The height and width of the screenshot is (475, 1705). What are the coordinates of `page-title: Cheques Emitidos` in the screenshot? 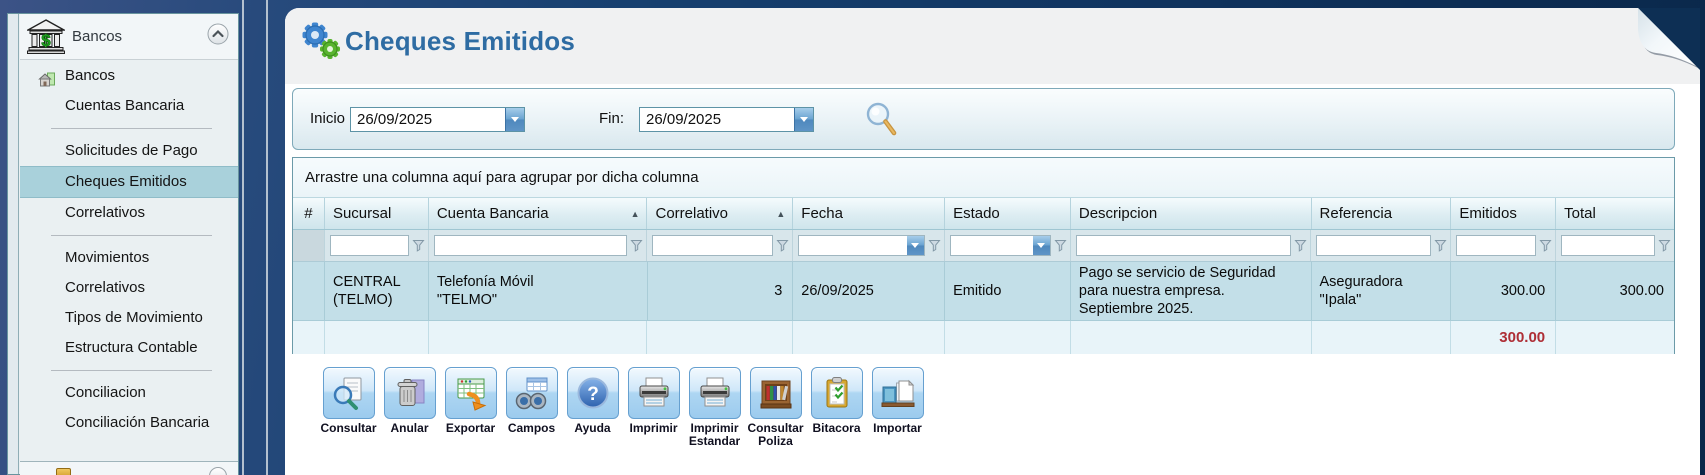 It's located at (460, 41).